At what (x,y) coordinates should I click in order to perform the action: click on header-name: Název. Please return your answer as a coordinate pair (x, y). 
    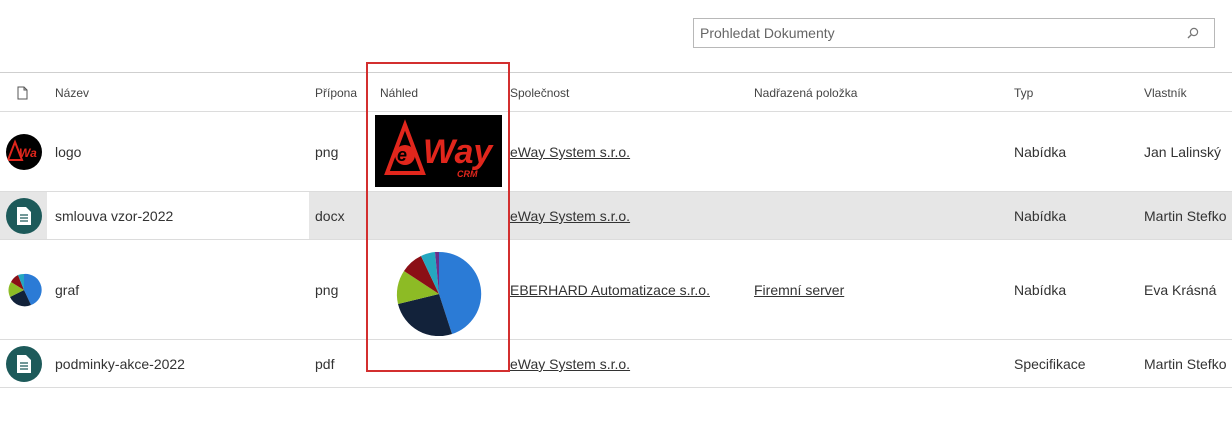
    Looking at the image, I should click on (72, 93).